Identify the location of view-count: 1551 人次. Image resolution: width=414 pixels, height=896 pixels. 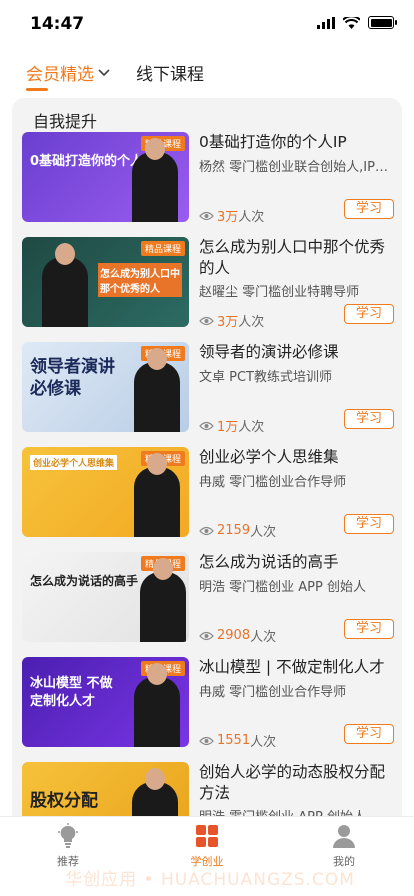
(237, 740).